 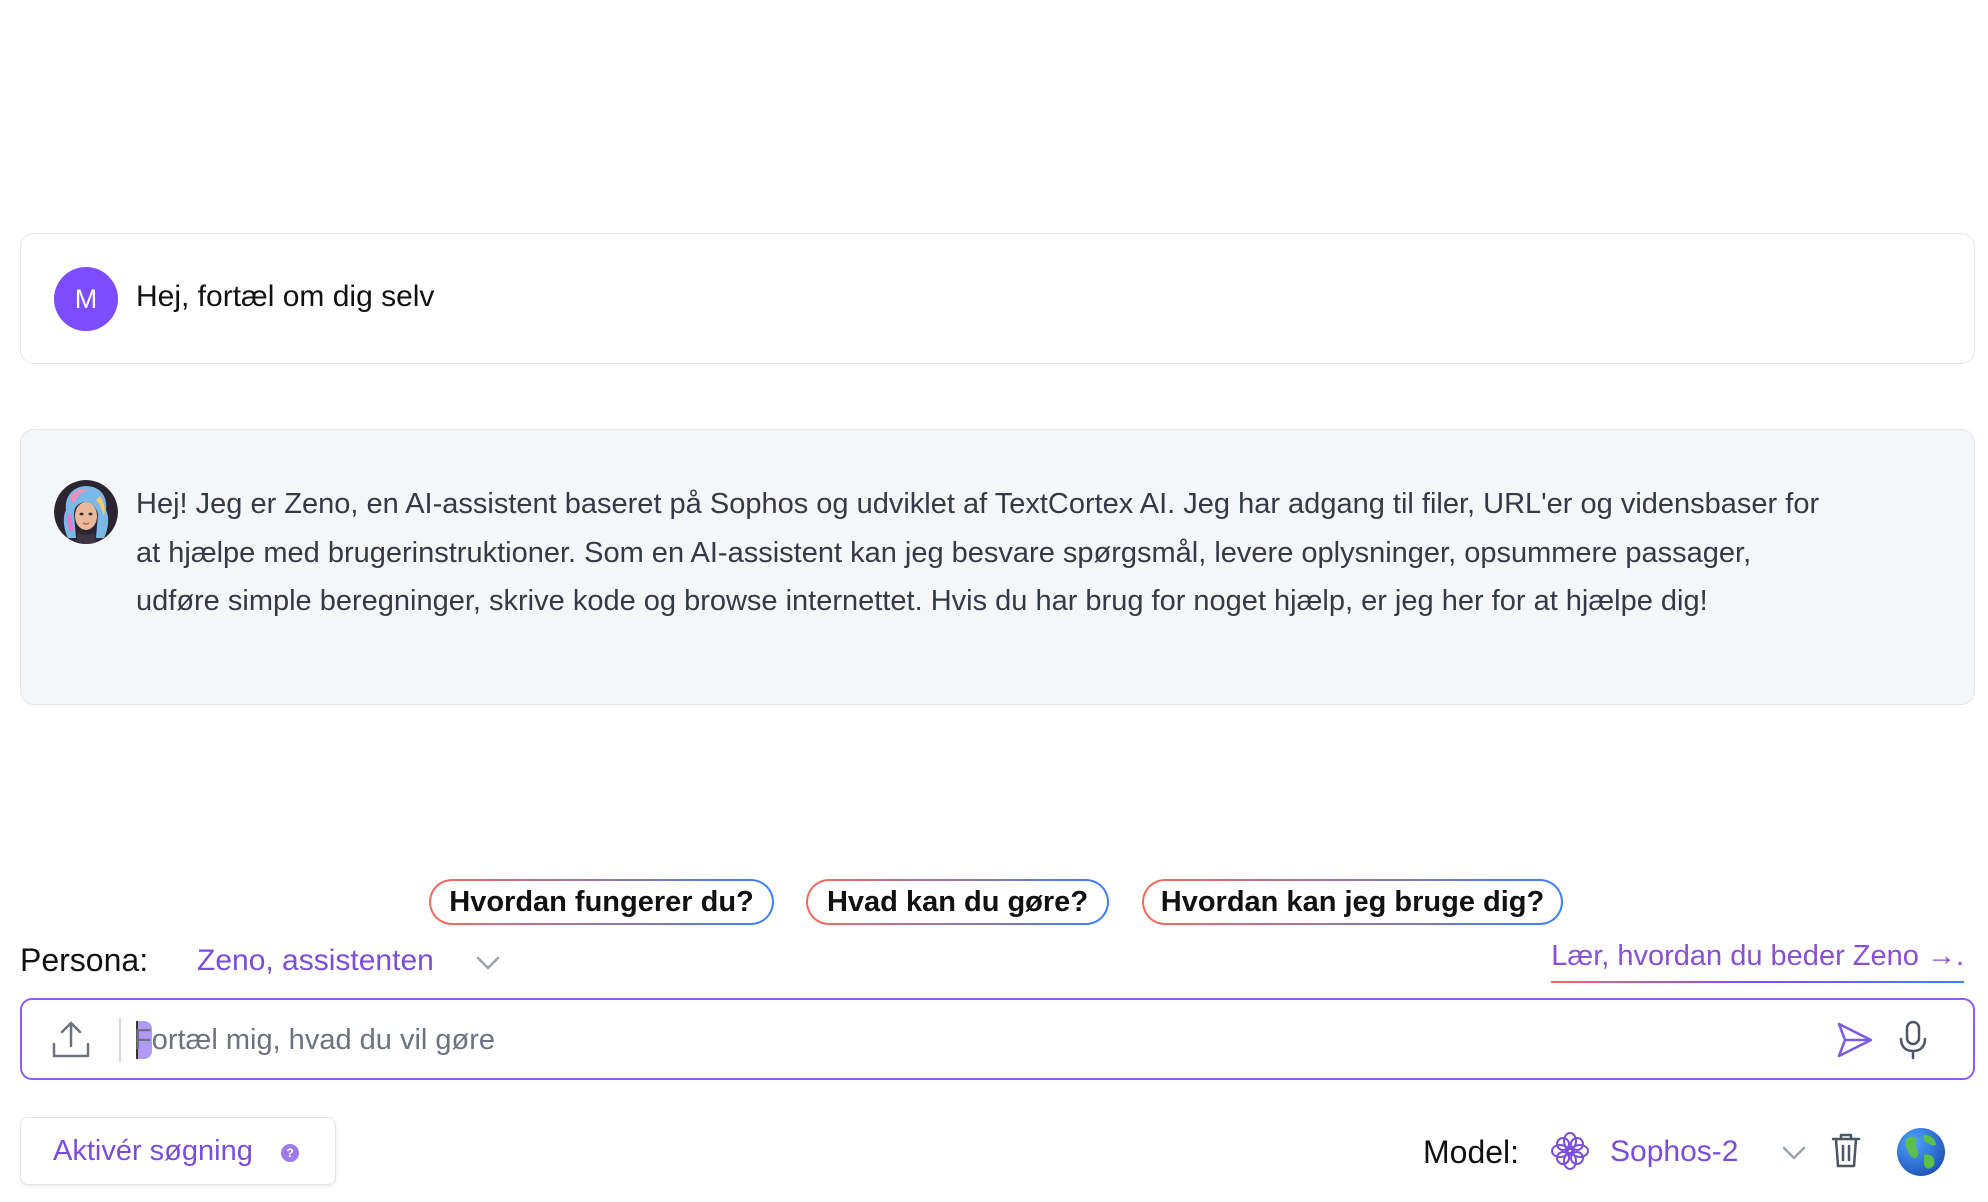 What do you see at coordinates (120, 1040) in the screenshot?
I see `input-divider` at bounding box center [120, 1040].